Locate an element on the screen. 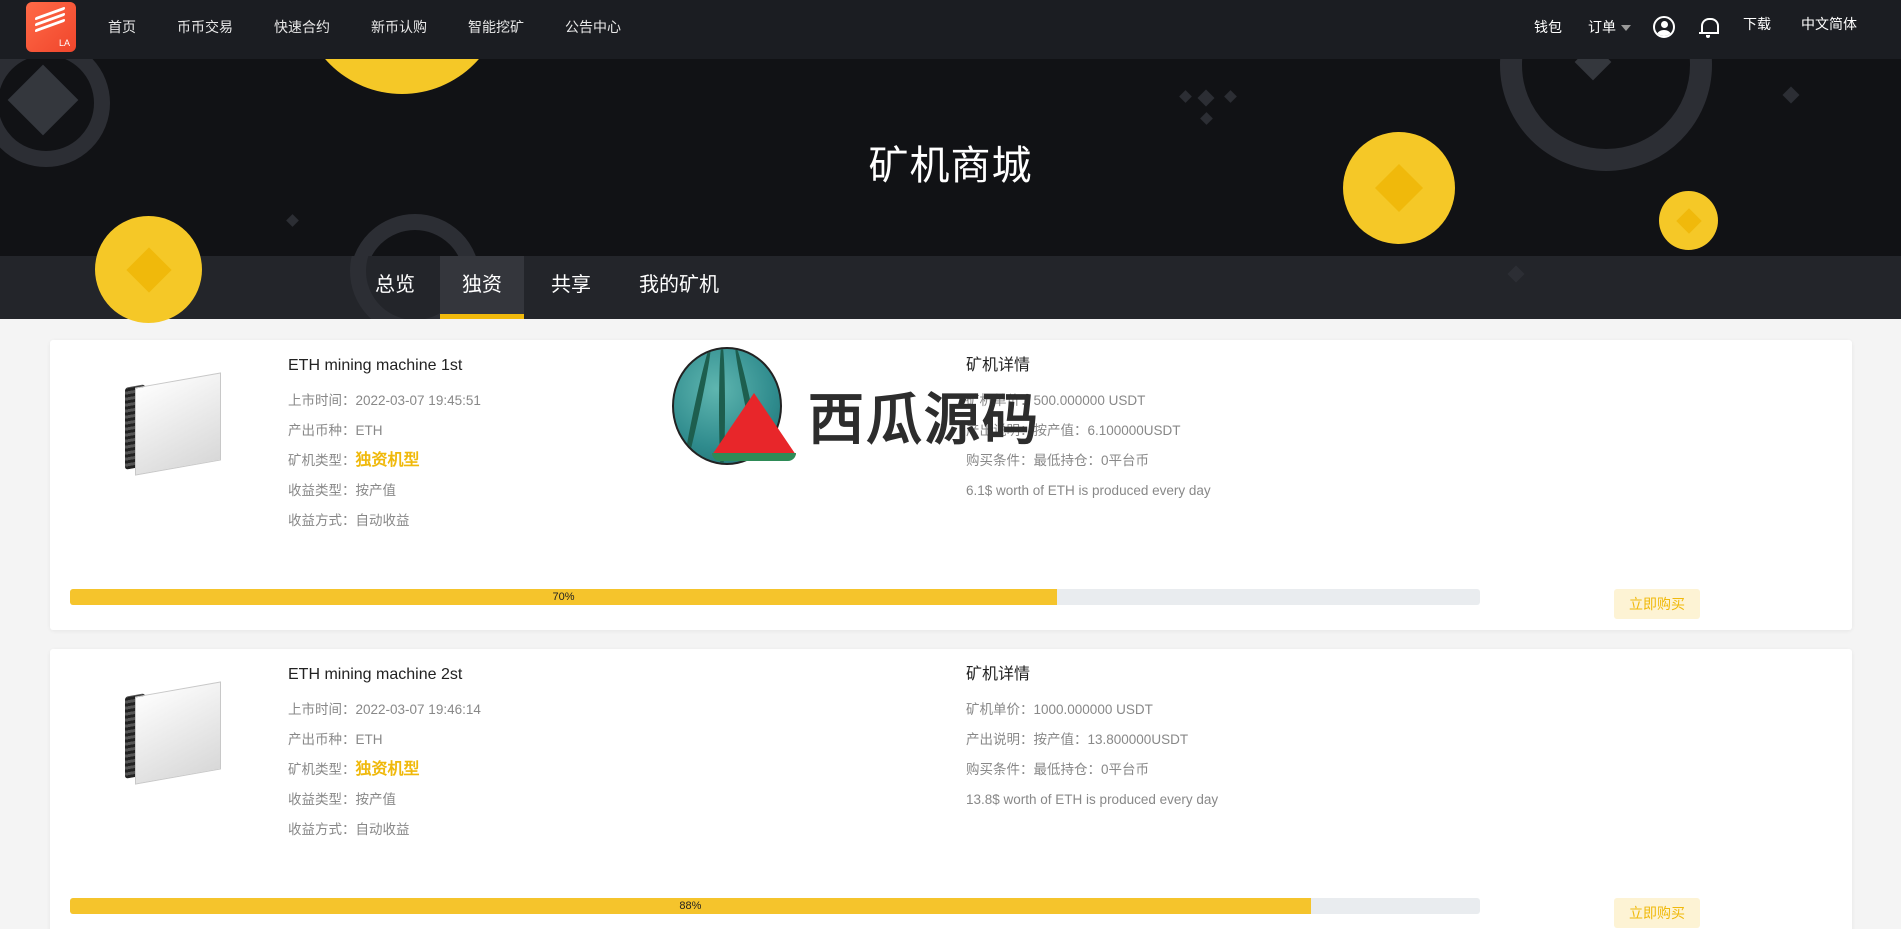  logo-icon is located at coordinates (50, 21).